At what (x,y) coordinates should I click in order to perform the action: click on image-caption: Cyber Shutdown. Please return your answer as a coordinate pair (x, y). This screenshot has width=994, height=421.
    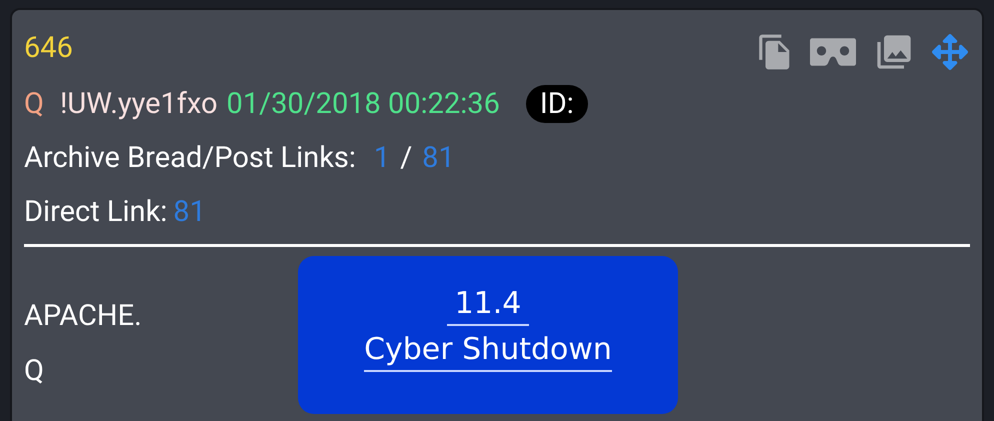
    Looking at the image, I should click on (488, 351).